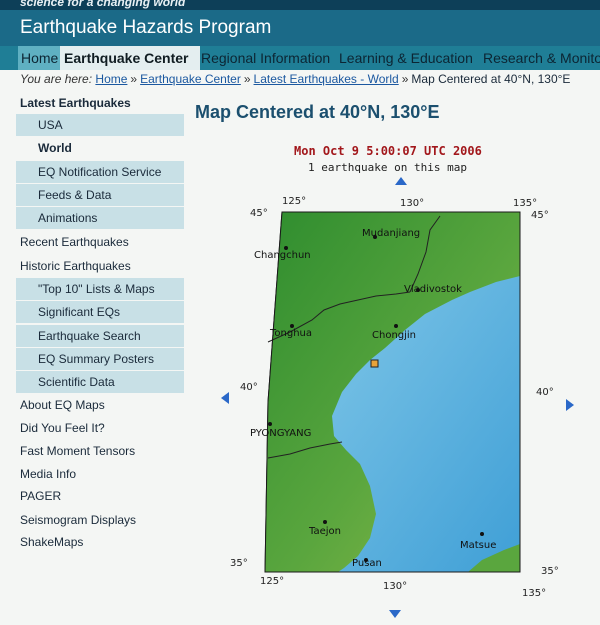 The height and width of the screenshot is (625, 600). What do you see at coordinates (111, 79) in the screenshot?
I see `breadcrumb-home-link: Home` at bounding box center [111, 79].